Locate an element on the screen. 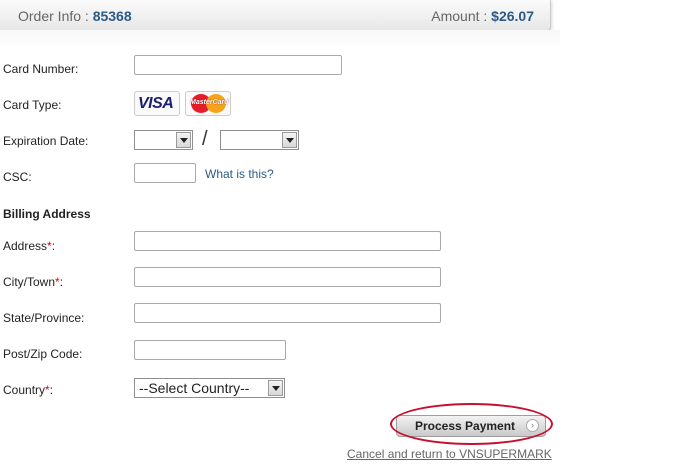  mastercard-logo: MasterCard is located at coordinates (208, 103).